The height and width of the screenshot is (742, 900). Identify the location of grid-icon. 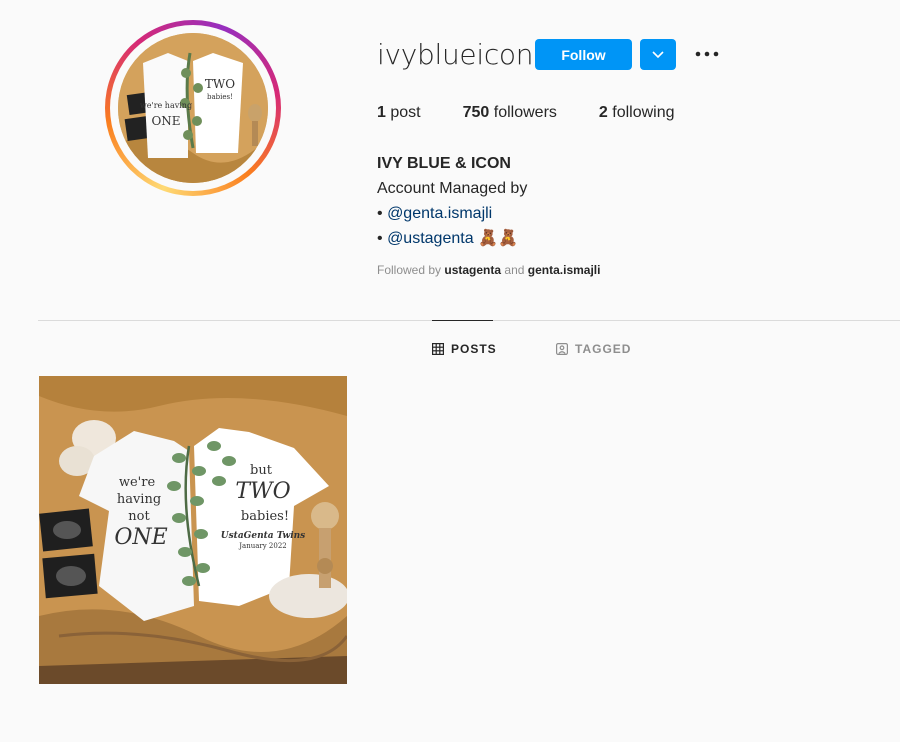
(438, 349).